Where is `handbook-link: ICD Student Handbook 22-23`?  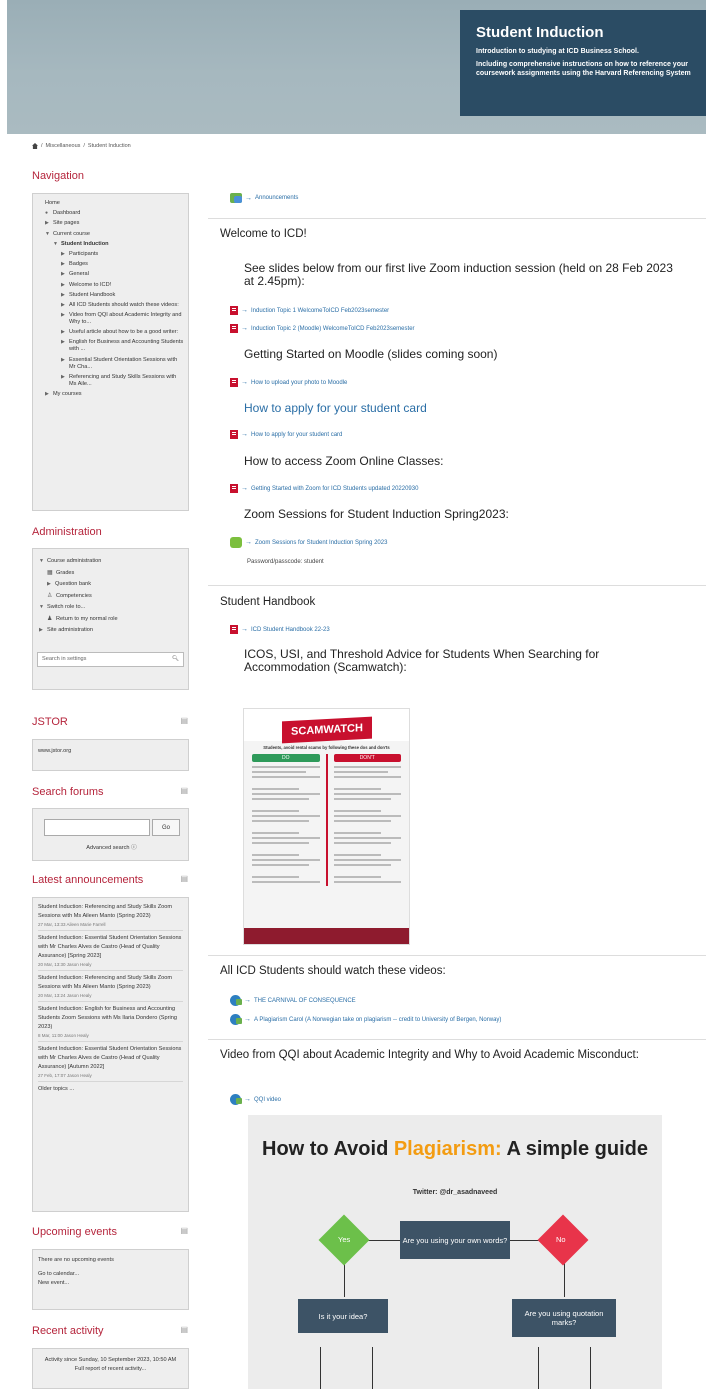 handbook-link: ICD Student Handbook 22-23 is located at coordinates (290, 630).